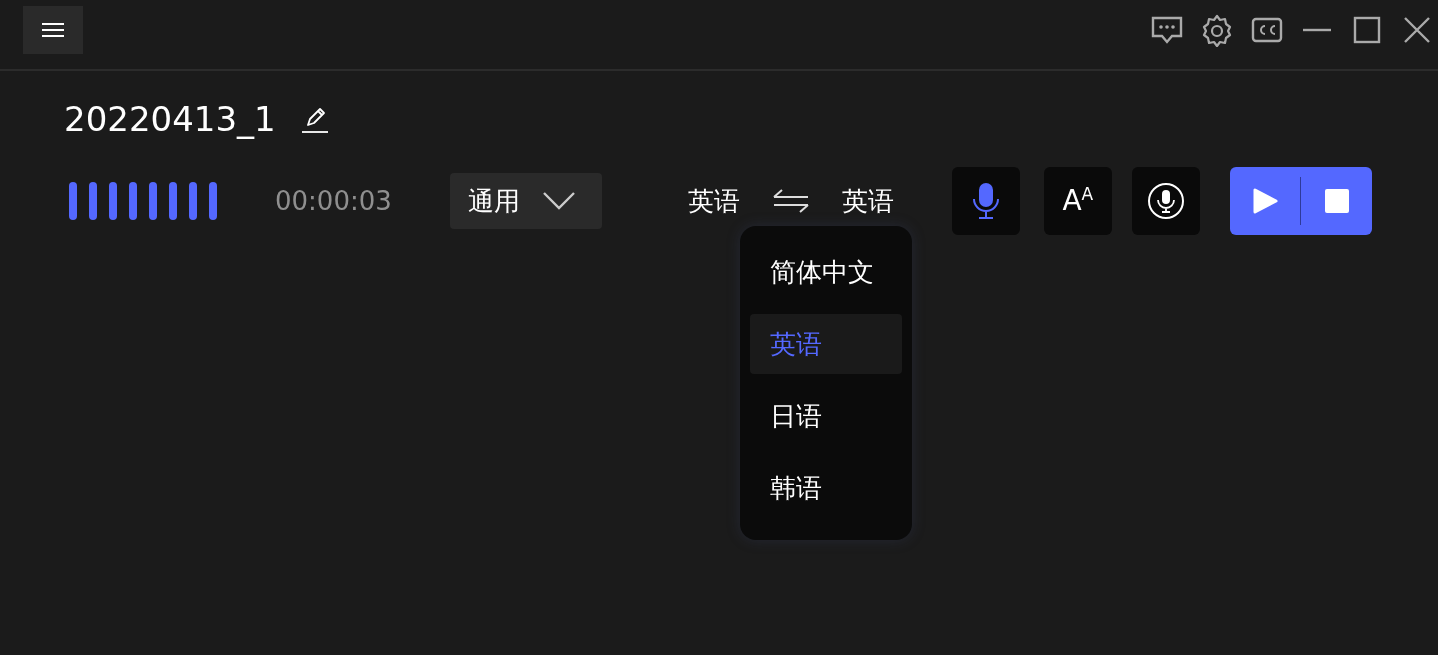  What do you see at coordinates (826, 488) in the screenshot?
I see `language-option: 韩语` at bounding box center [826, 488].